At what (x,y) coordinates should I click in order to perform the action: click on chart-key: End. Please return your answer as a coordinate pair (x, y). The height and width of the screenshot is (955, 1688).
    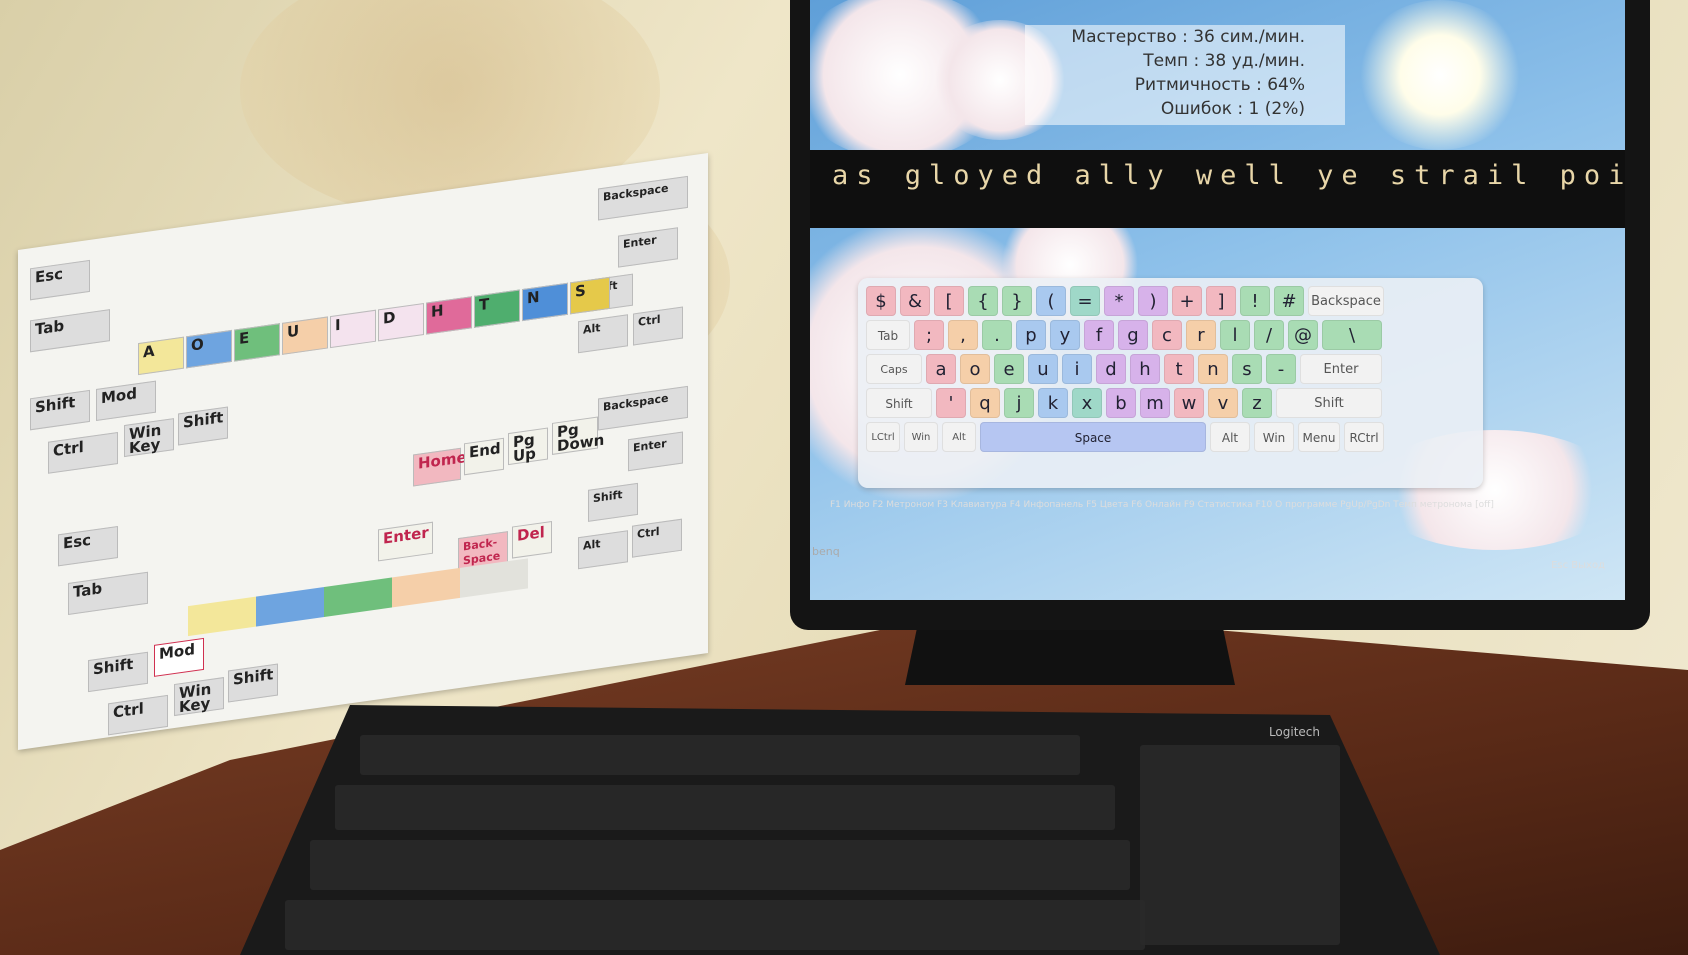
    Looking at the image, I should click on (484, 456).